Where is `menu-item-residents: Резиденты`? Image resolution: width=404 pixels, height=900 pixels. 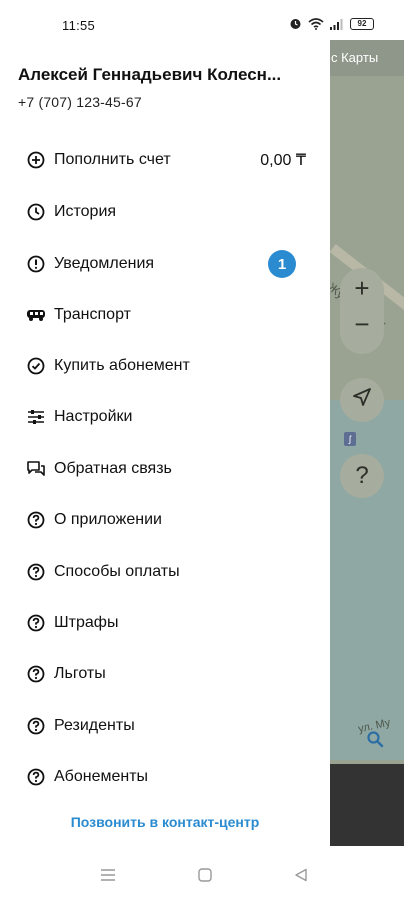
menu-item-residents: Резиденты is located at coordinates (165, 726).